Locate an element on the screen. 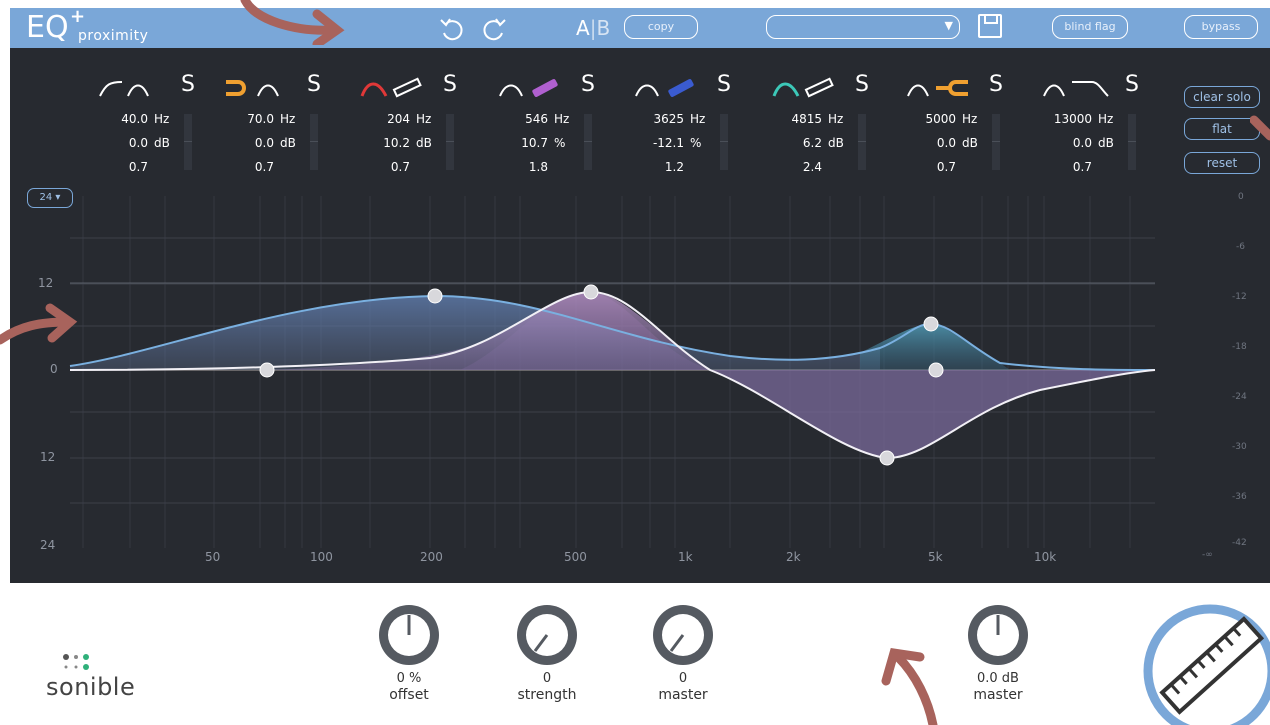  band-freq: 13000 is located at coordinates (1073, 119).